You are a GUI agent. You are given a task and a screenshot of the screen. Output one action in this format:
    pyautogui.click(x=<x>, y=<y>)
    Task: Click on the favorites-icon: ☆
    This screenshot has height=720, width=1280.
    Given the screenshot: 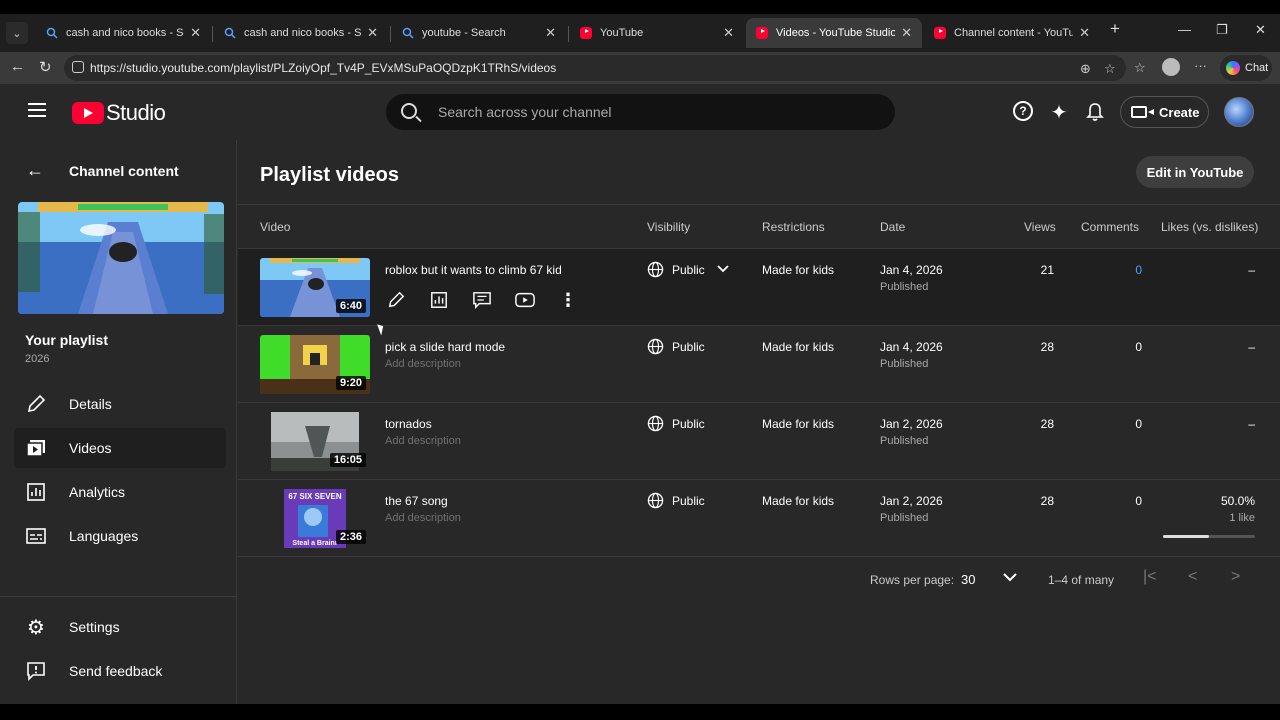 What is the action you would take?
    pyautogui.click(x=1140, y=68)
    